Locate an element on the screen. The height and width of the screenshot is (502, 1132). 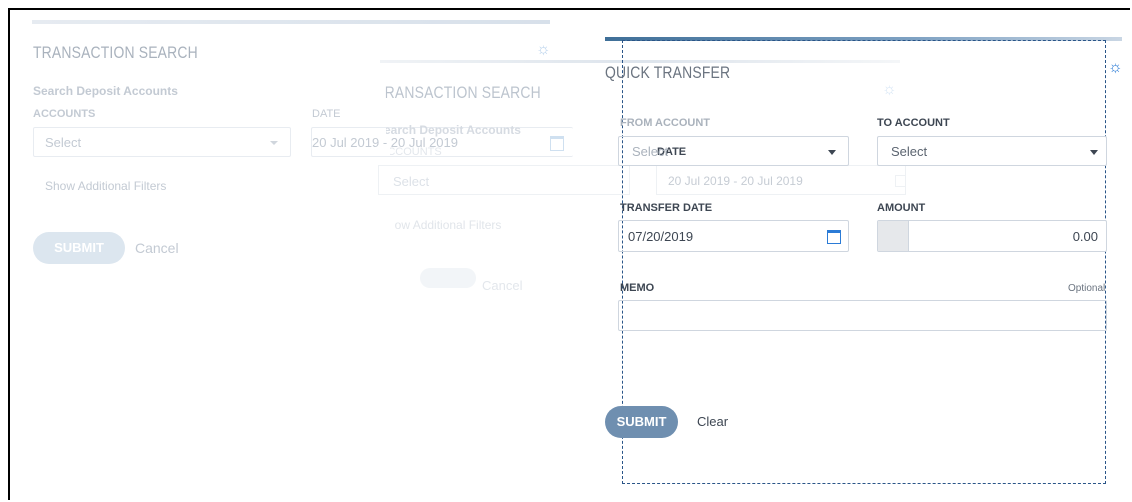
ghost-cancel: Cancel is located at coordinates (502, 285).